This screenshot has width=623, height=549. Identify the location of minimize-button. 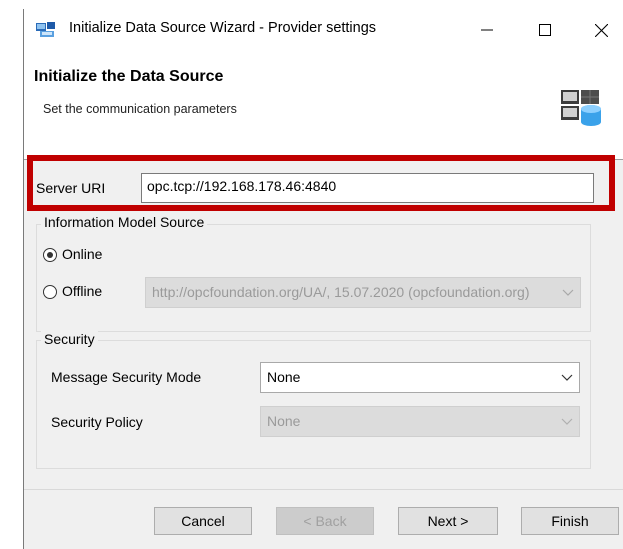
(487, 30).